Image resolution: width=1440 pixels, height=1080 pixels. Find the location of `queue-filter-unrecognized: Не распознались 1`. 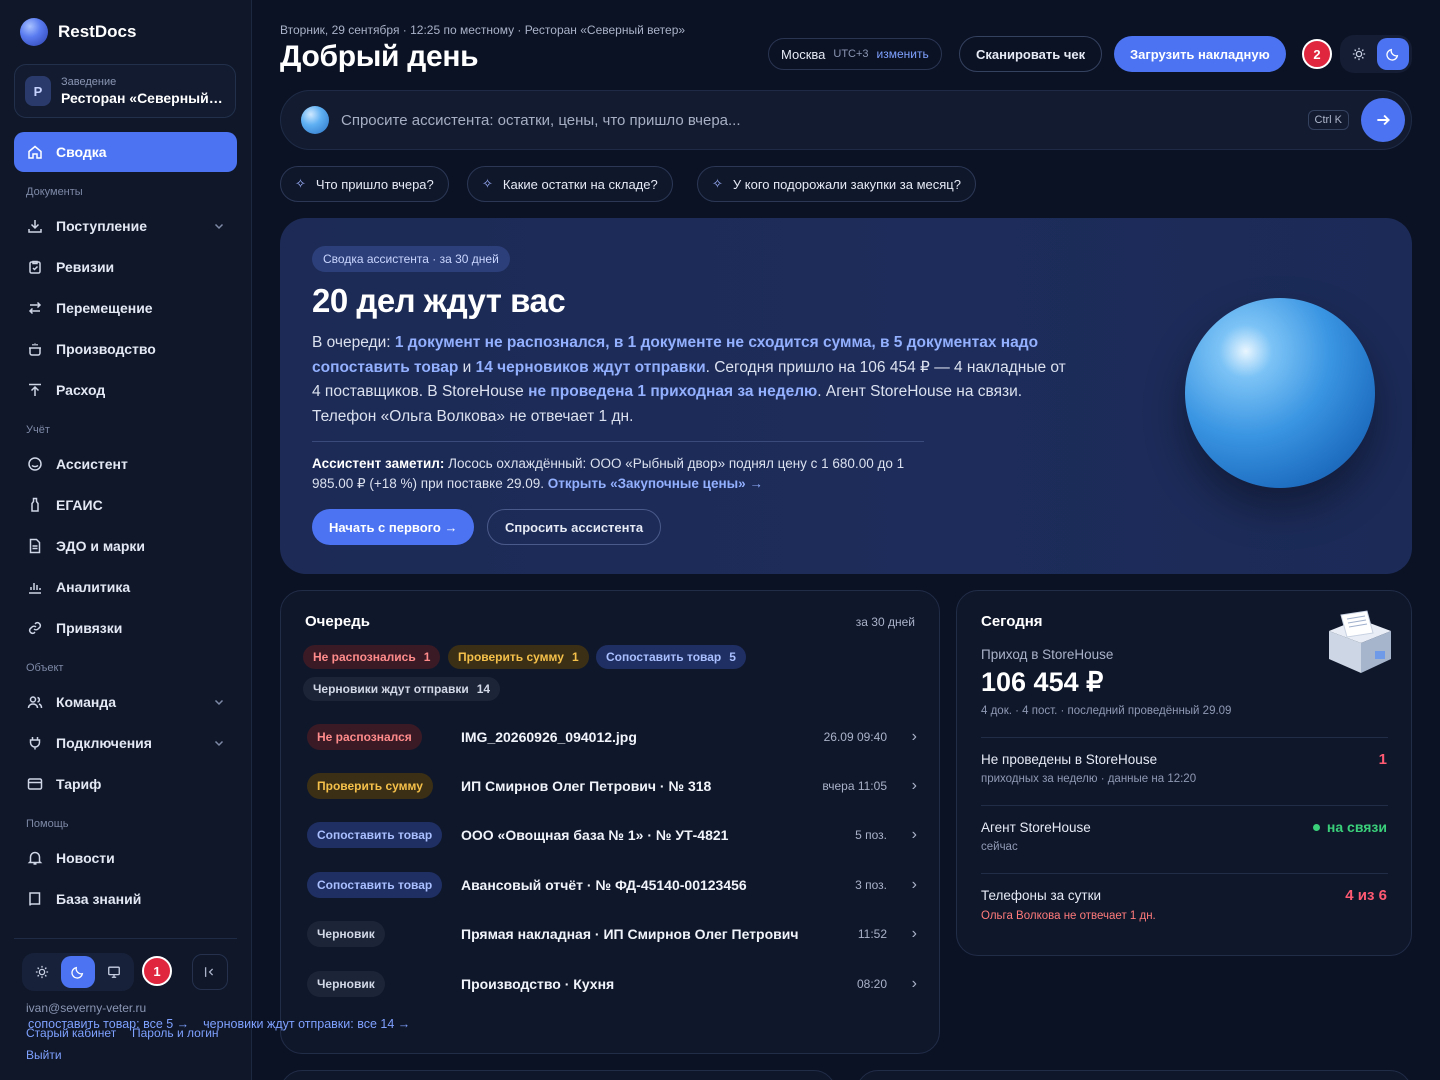

queue-filter-unrecognized: Не распознались 1 is located at coordinates (372, 657).